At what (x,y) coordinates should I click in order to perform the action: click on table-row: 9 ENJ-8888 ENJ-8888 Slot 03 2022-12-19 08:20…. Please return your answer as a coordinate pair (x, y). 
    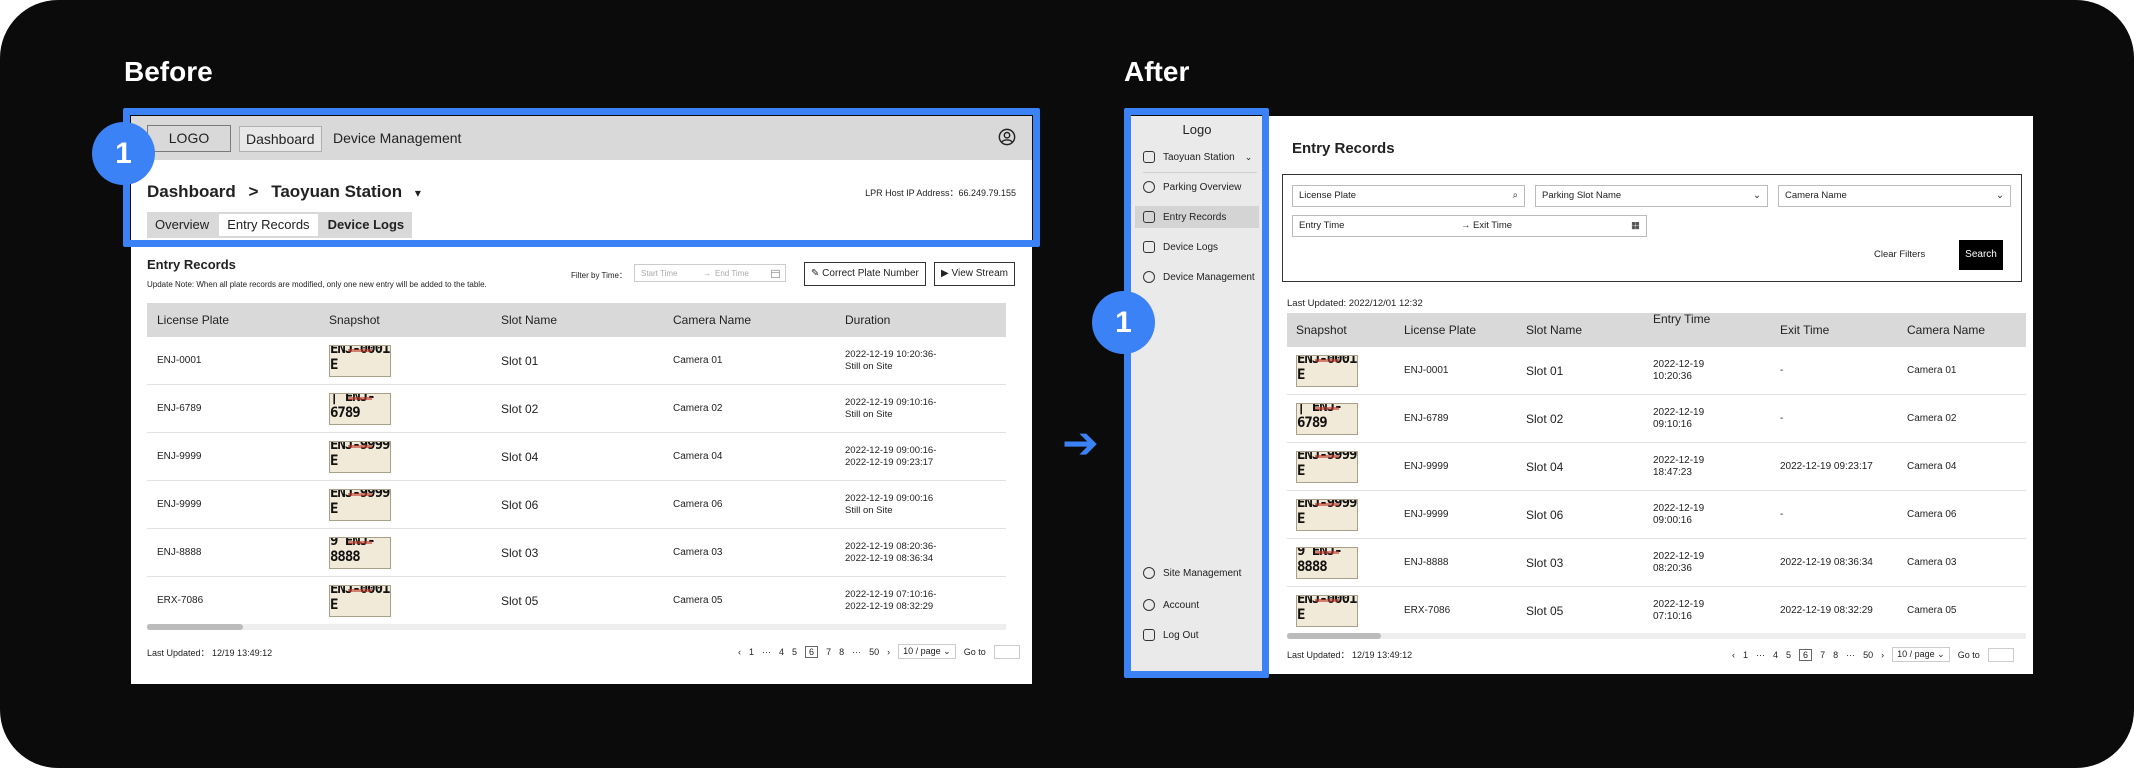
    Looking at the image, I should click on (1656, 563).